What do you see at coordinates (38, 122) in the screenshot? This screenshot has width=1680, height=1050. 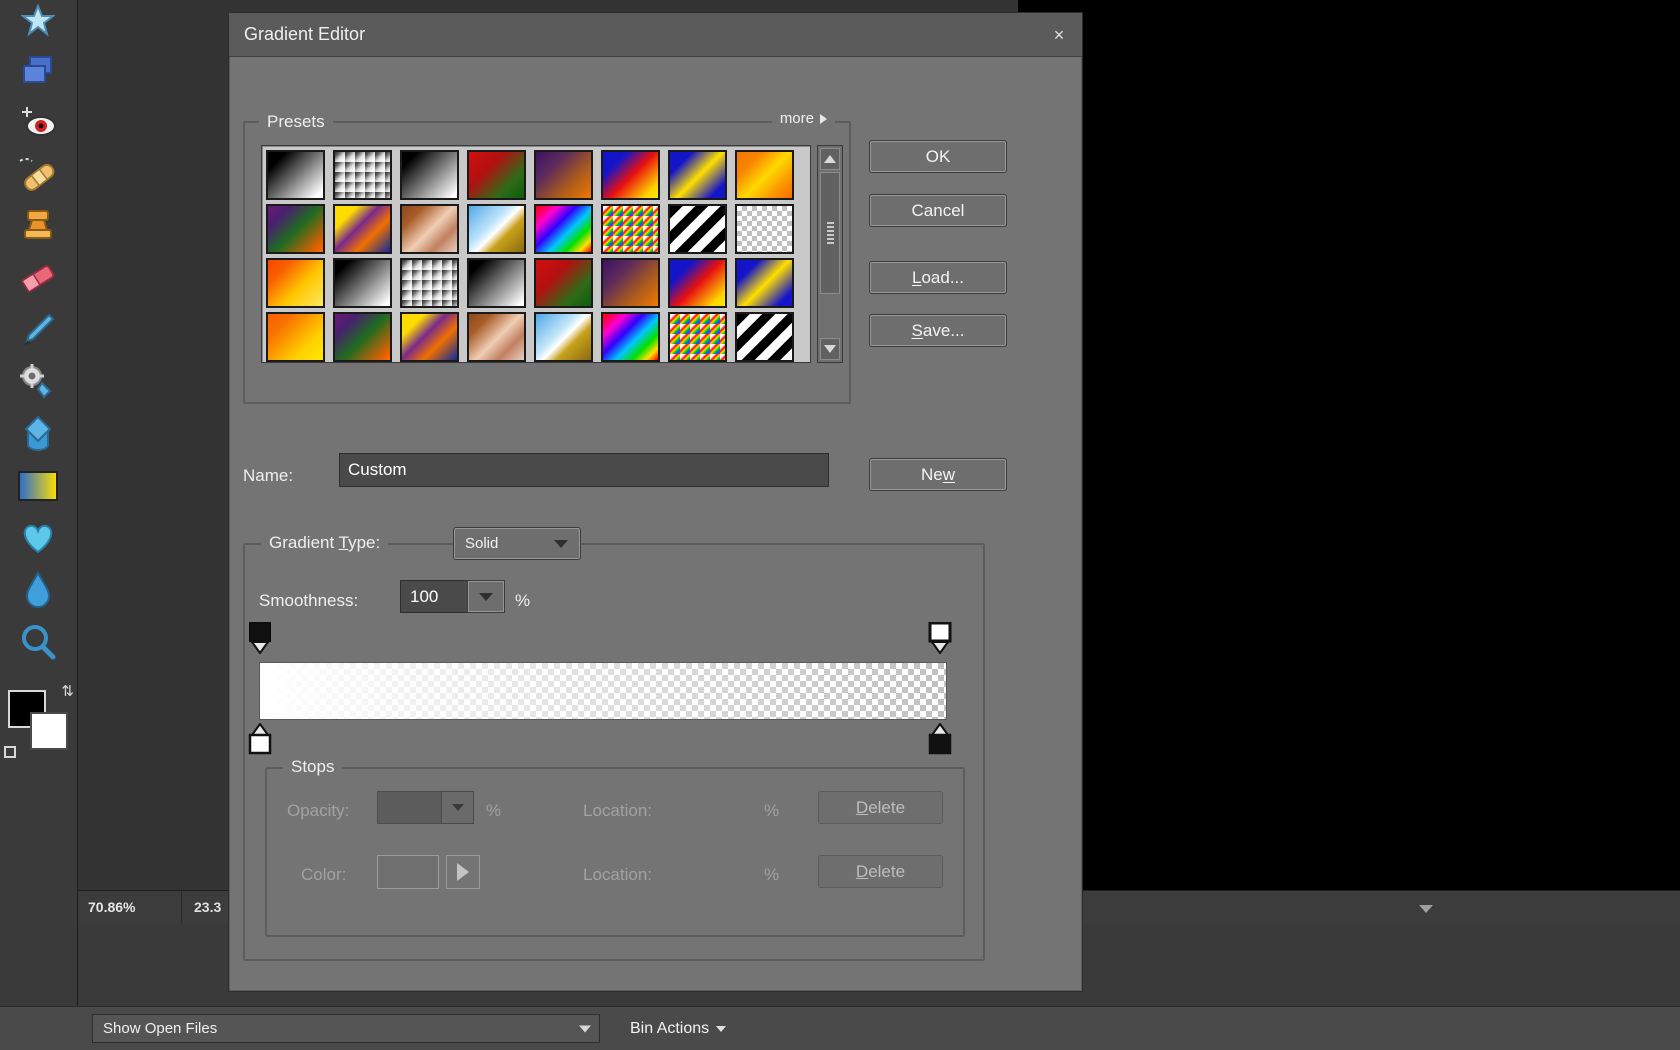 I see `red-eye-removal-tool` at bounding box center [38, 122].